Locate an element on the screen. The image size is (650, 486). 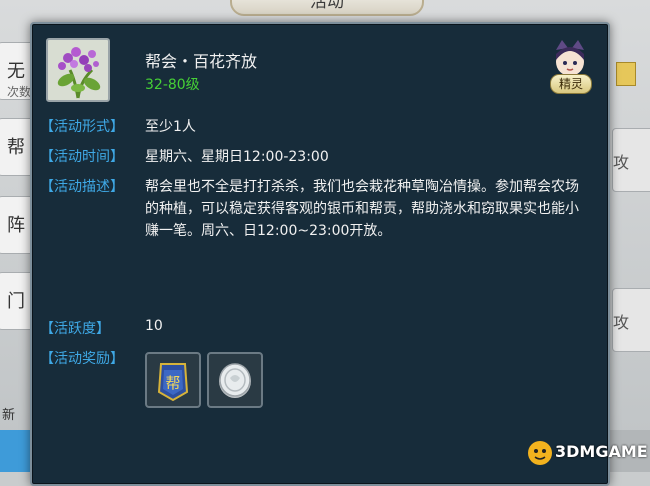
activity-card-label: 无 is located at coordinates (16, 71).